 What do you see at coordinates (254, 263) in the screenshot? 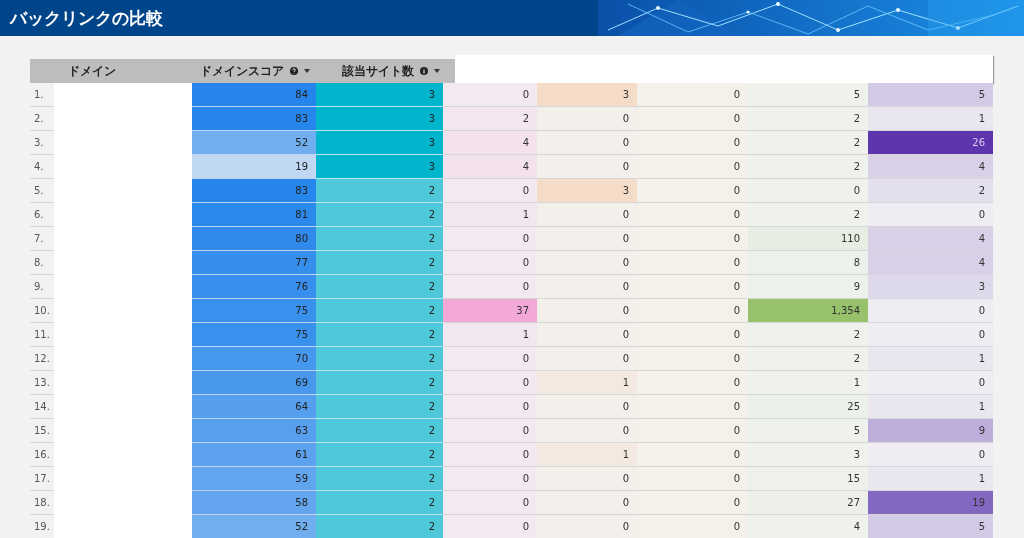
I see `table-cell: 77` at bounding box center [254, 263].